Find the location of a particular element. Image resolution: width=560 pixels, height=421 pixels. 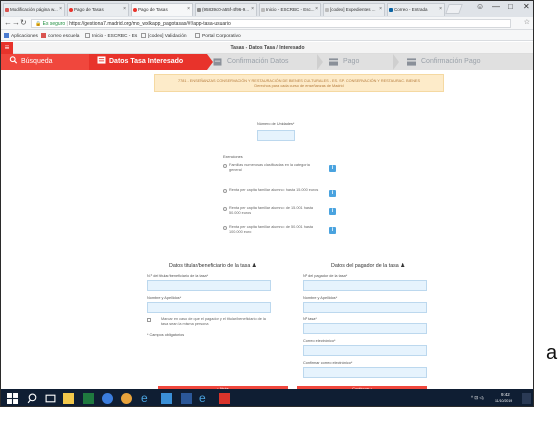

pagador-confirm-email-input is located at coordinates (365, 372).